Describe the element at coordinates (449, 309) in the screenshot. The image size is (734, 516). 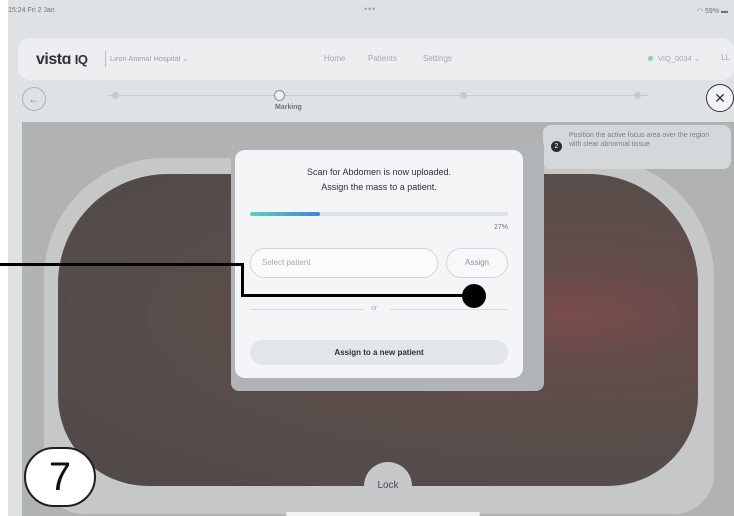
I see `or-divider-right` at that location.